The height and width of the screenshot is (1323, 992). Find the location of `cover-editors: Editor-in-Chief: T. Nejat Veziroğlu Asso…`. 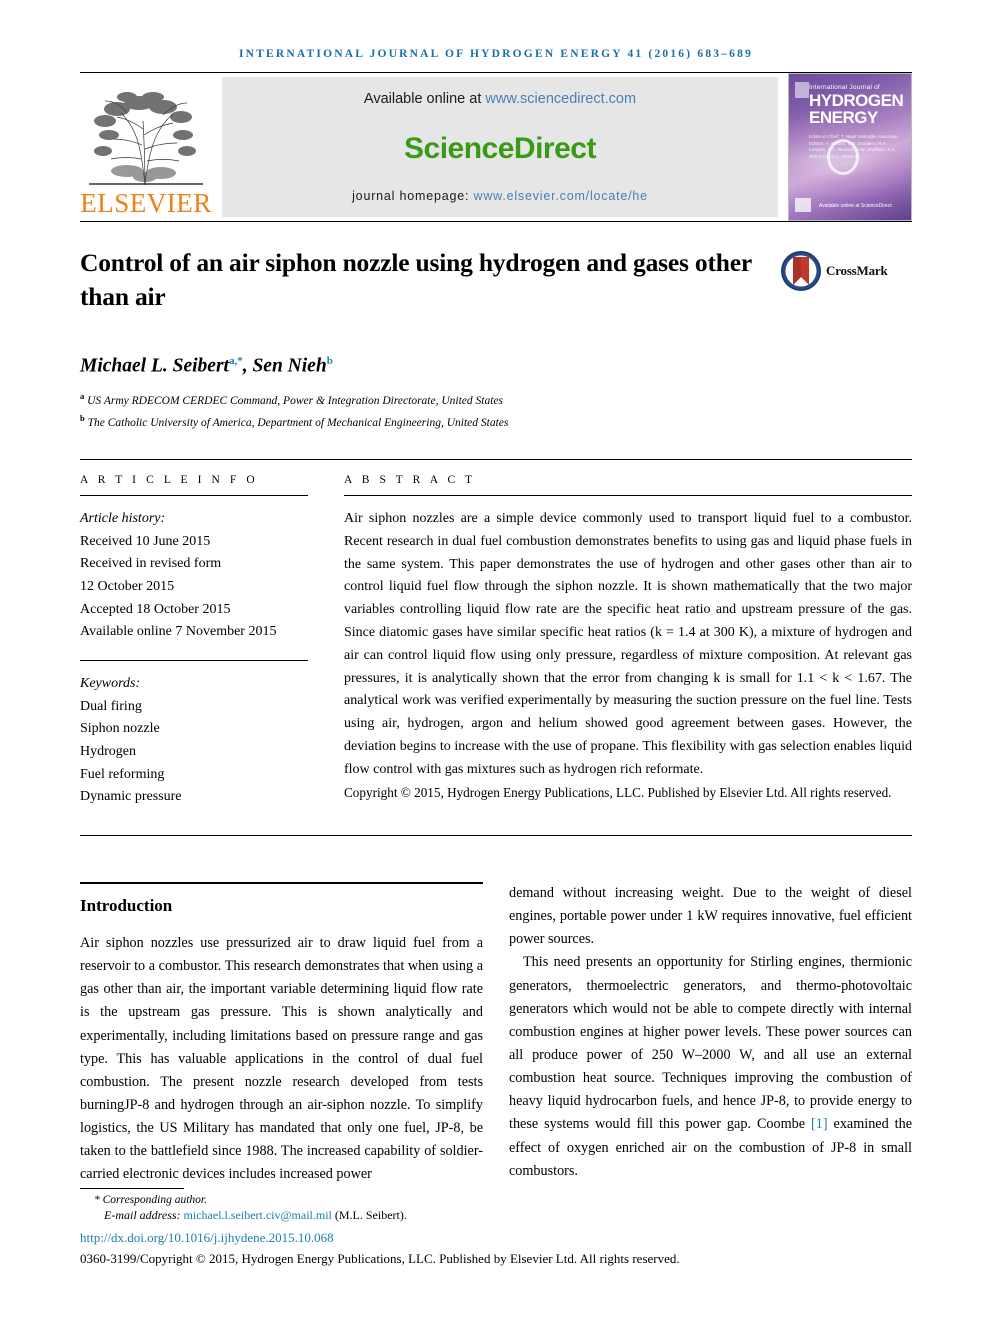

cover-editors: Editor-in-Chief: T. Nejat Veziroğlu Asso… is located at coordinates (853, 146).